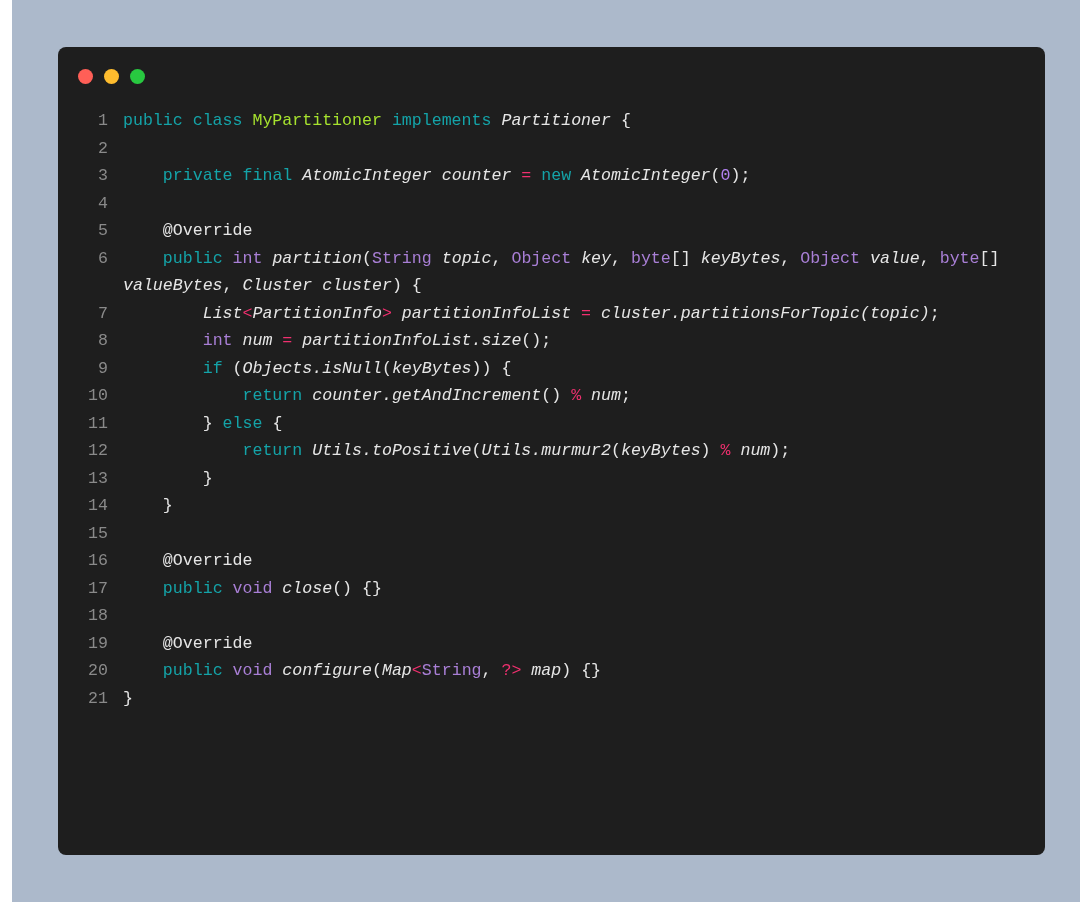 Image resolution: width=1080 pixels, height=902 pixels. I want to click on line-number: 7, so click(102, 313).